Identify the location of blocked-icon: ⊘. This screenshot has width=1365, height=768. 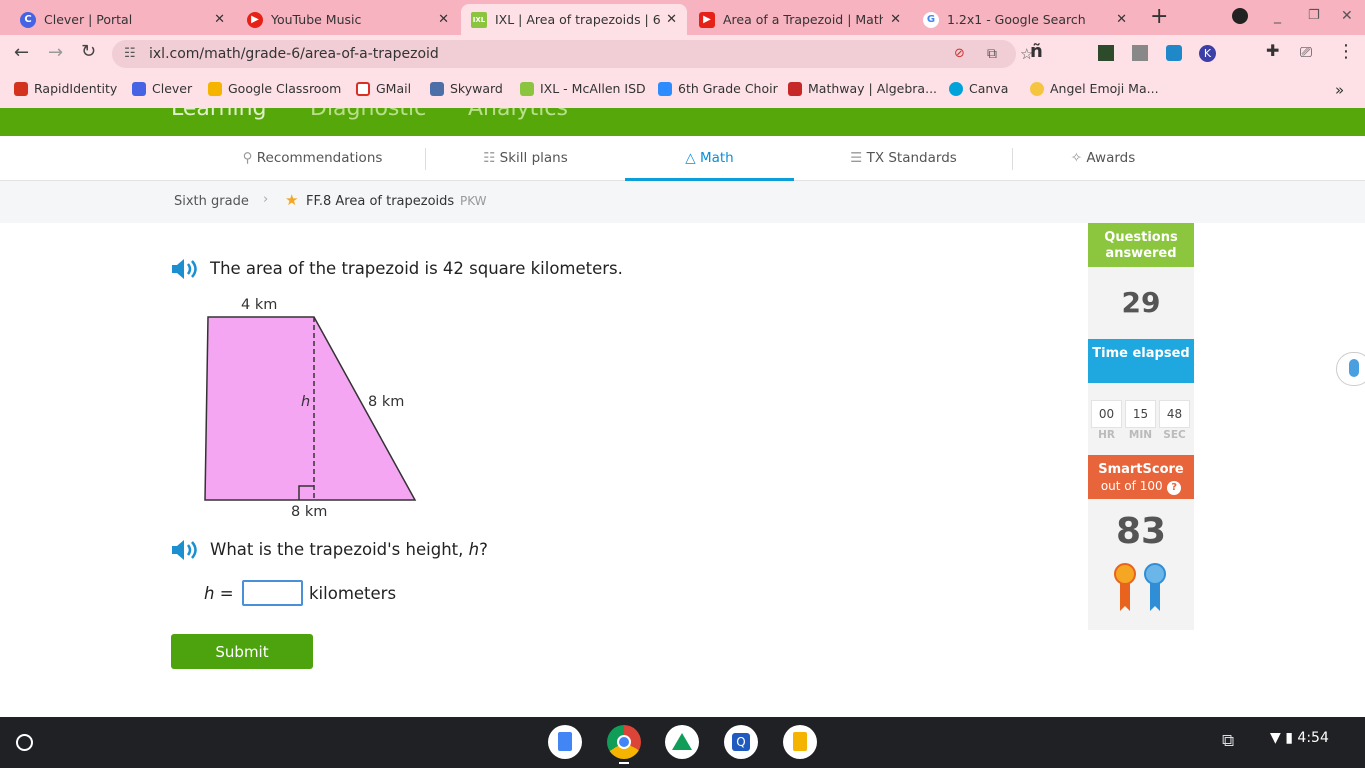
(959, 54).